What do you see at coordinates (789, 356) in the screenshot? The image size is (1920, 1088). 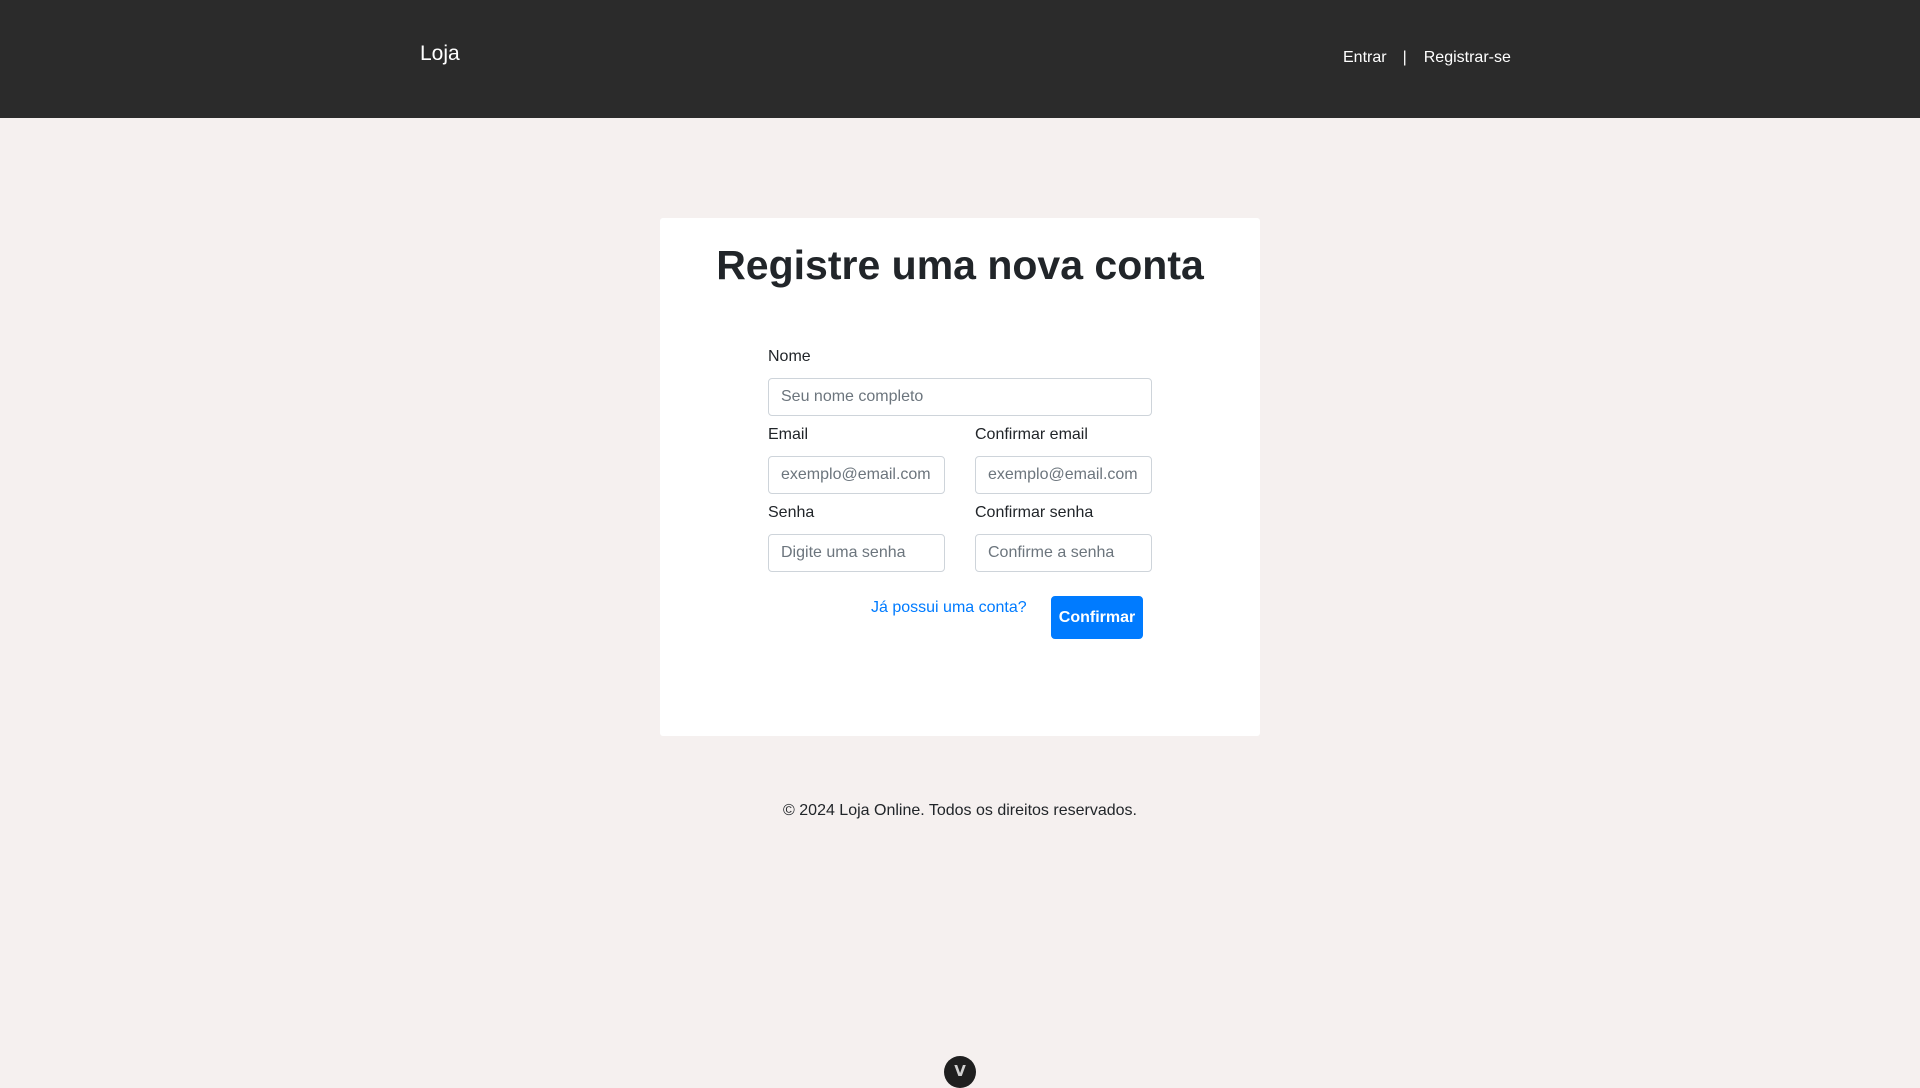 I see `name-label: Nome` at bounding box center [789, 356].